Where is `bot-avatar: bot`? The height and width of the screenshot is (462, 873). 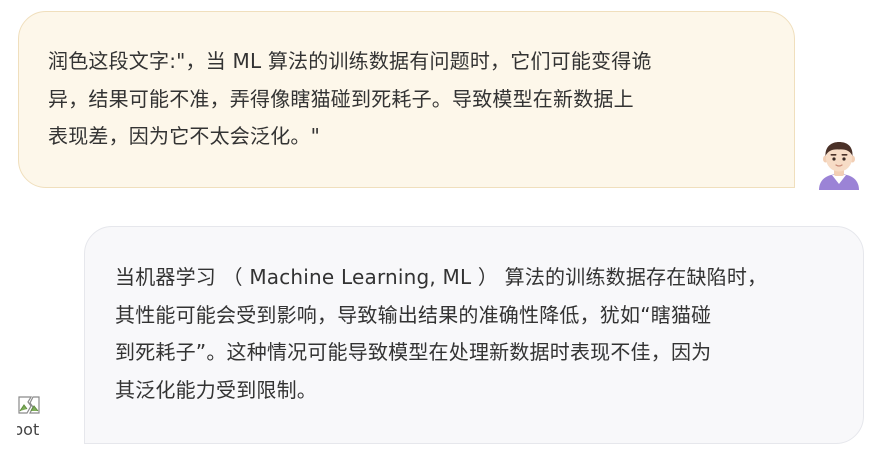 bot-avatar: bot is located at coordinates (34, 419).